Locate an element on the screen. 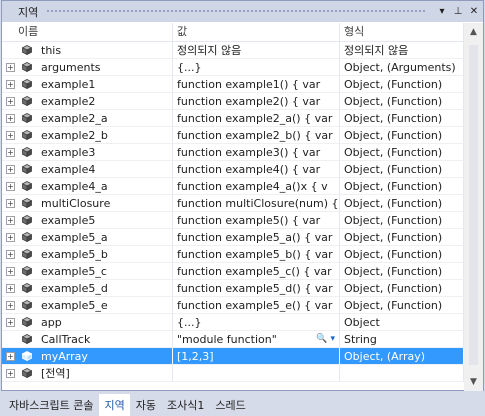 The height and width of the screenshot is (416, 485). name-cell: + app is located at coordinates (87, 322).